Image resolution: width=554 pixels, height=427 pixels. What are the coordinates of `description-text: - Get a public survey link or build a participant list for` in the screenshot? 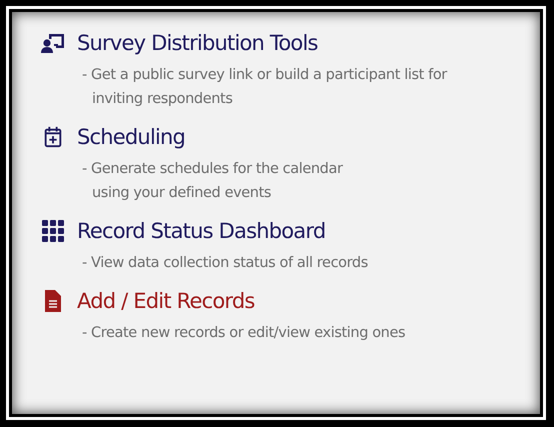 It's located at (265, 75).